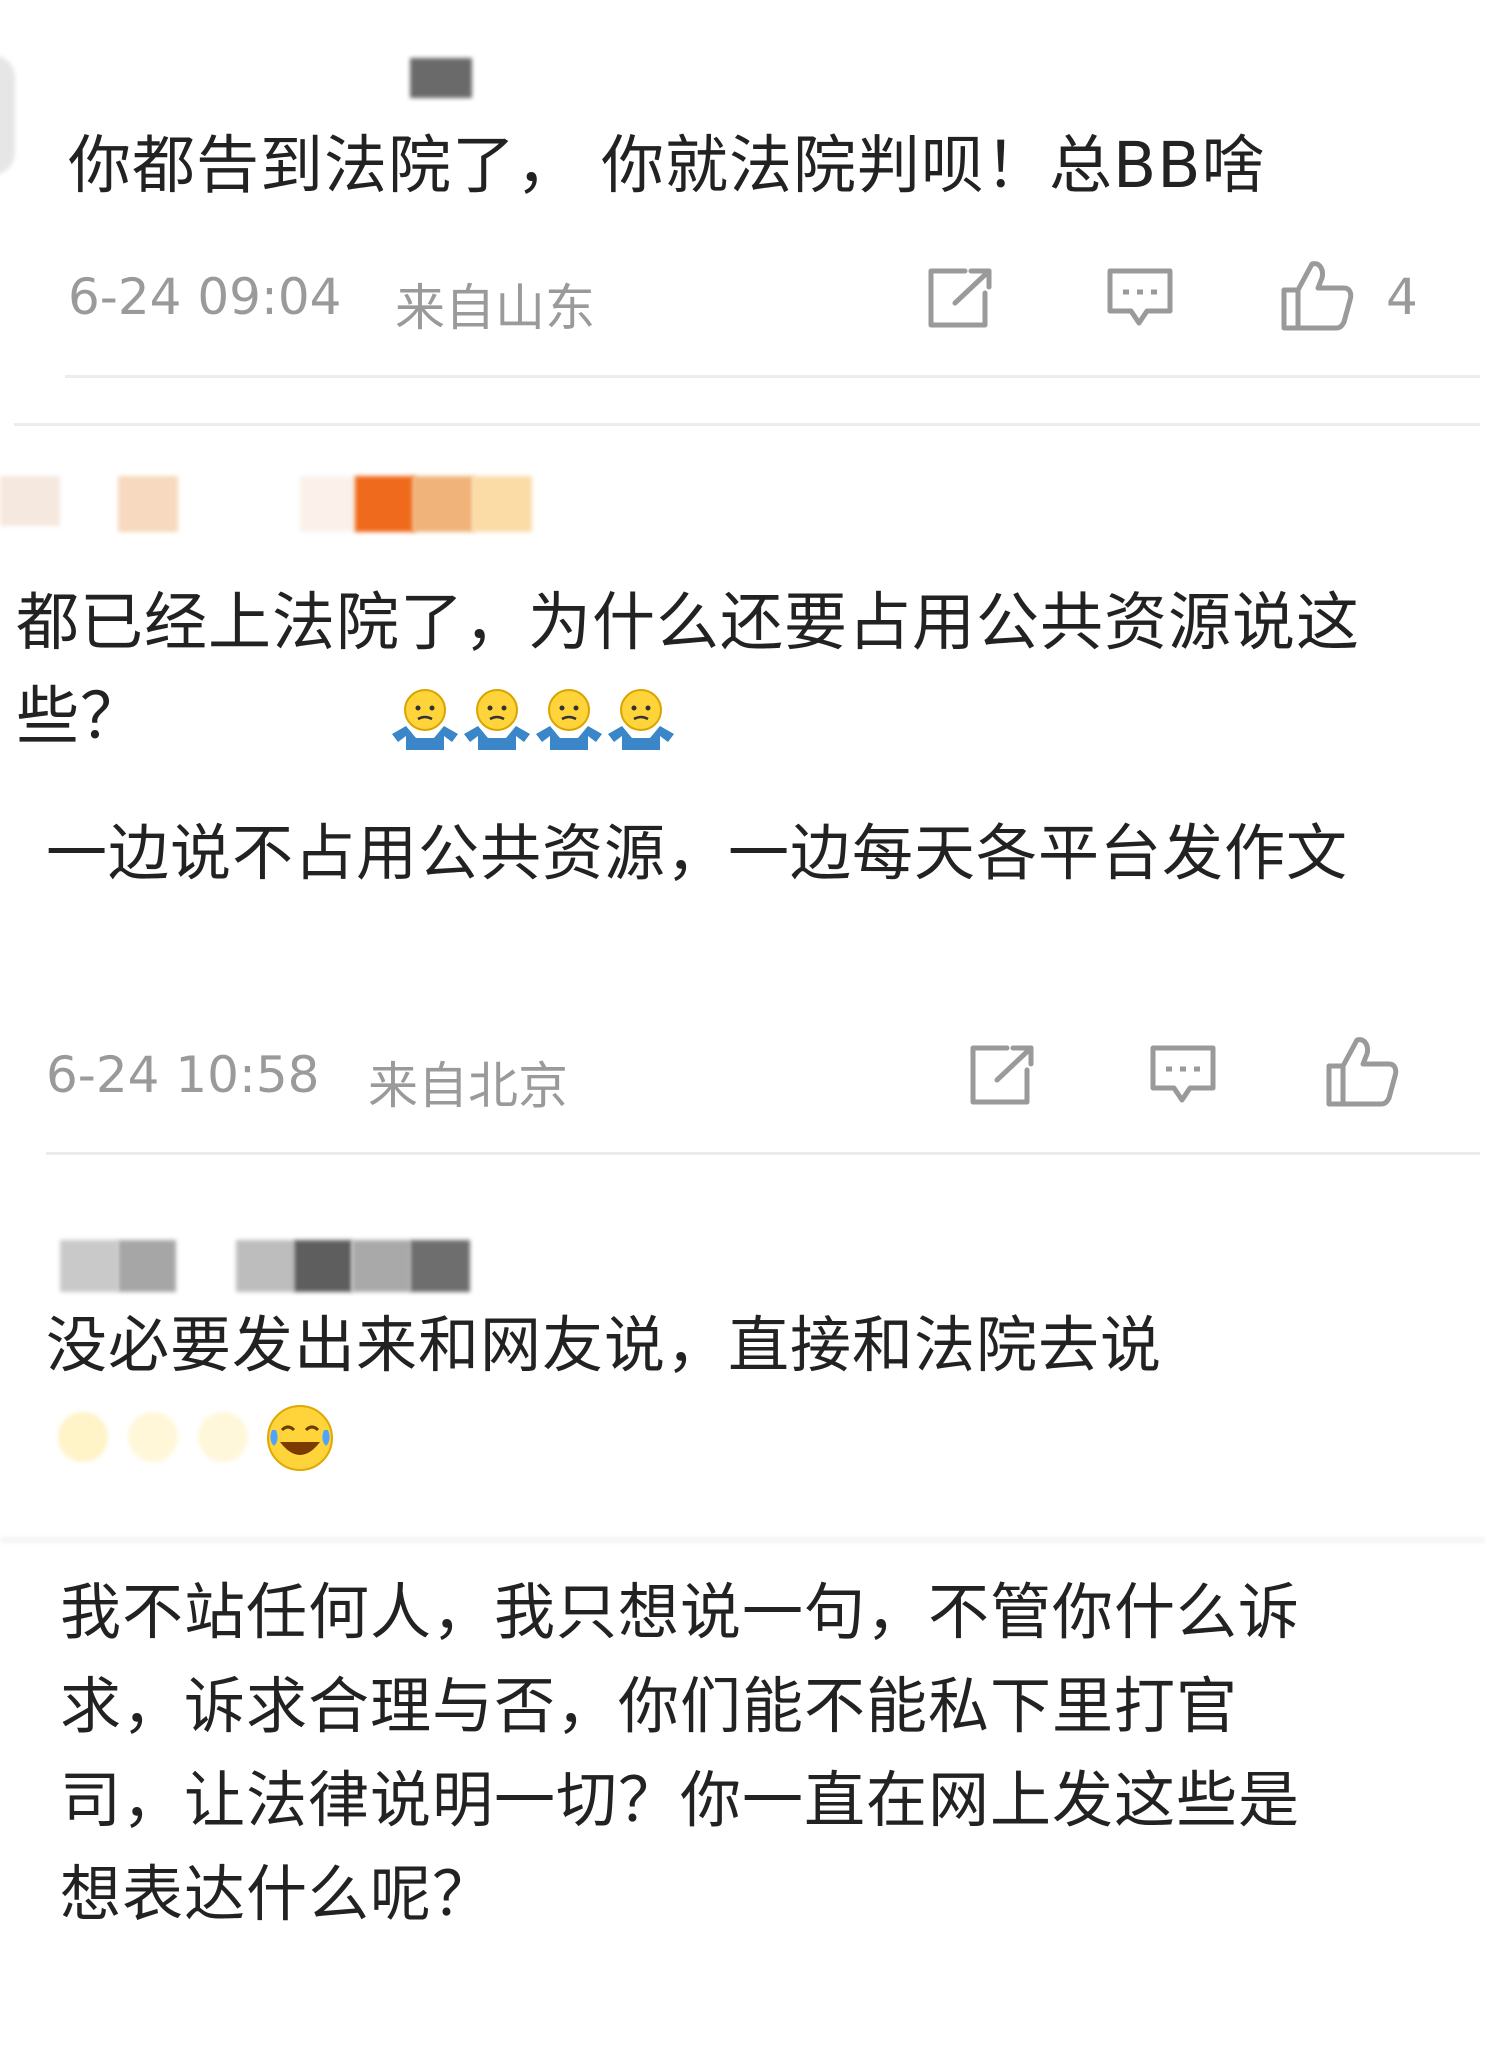 Image resolution: width=1485 pixels, height=2048 pixels. Describe the element at coordinates (604, 1345) in the screenshot. I see `comment-text: 没必要发出来和网友说，直接和法院去说` at that location.